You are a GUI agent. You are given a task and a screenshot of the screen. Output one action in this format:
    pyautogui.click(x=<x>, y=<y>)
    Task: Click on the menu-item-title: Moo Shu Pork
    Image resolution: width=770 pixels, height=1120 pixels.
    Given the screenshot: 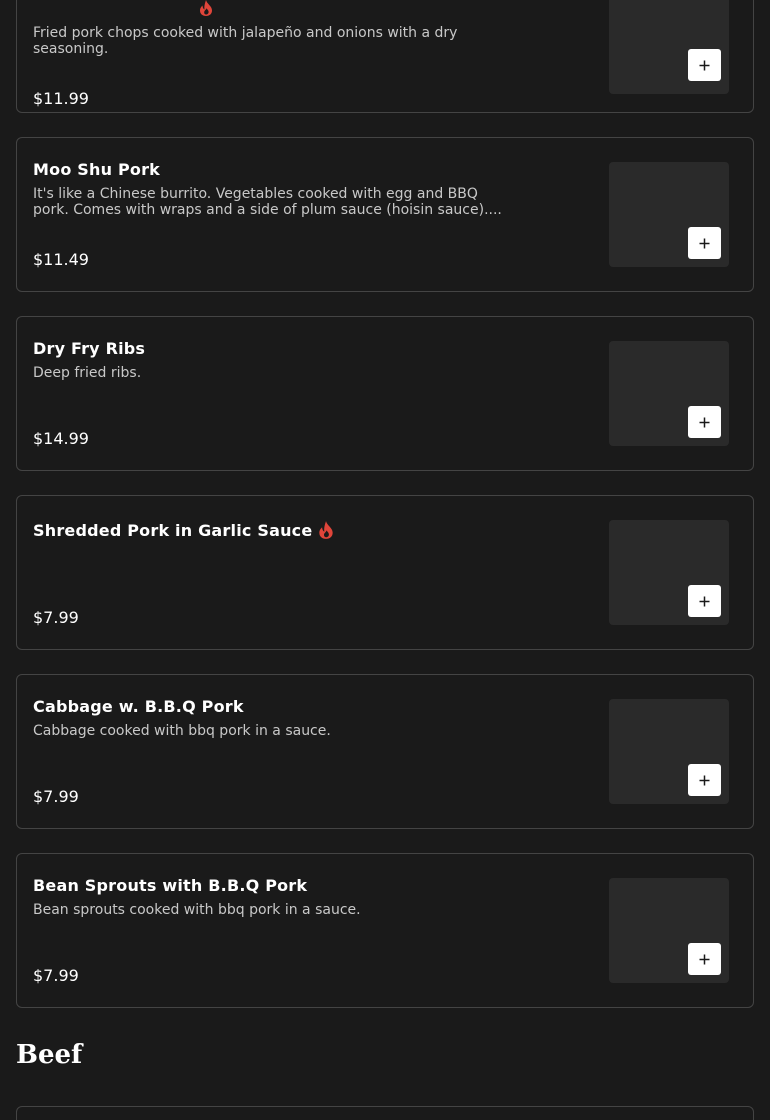 What is the action you would take?
    pyautogui.click(x=96, y=169)
    